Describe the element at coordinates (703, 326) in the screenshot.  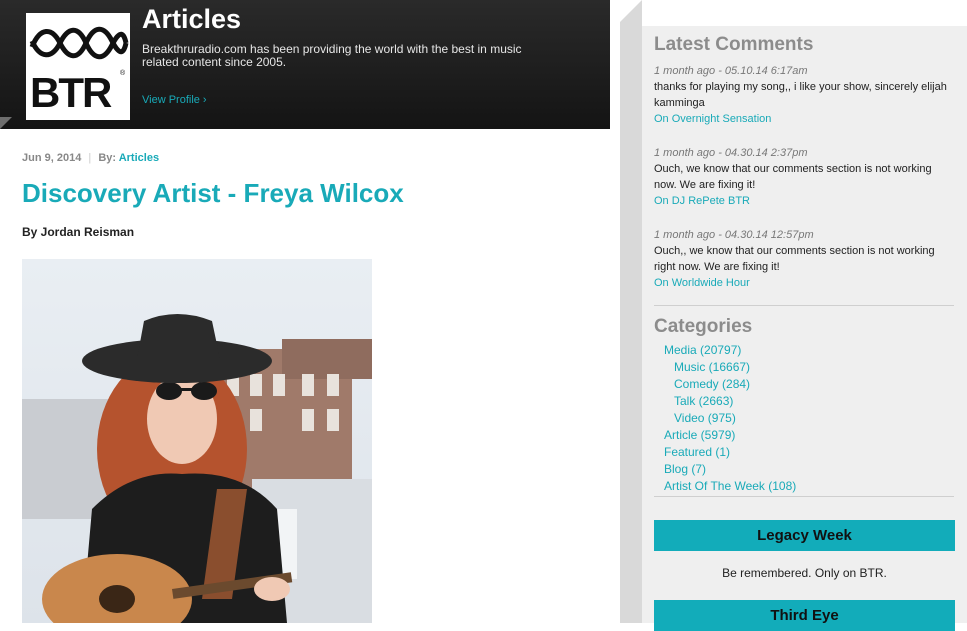
I see `categories-heading: Categories` at that location.